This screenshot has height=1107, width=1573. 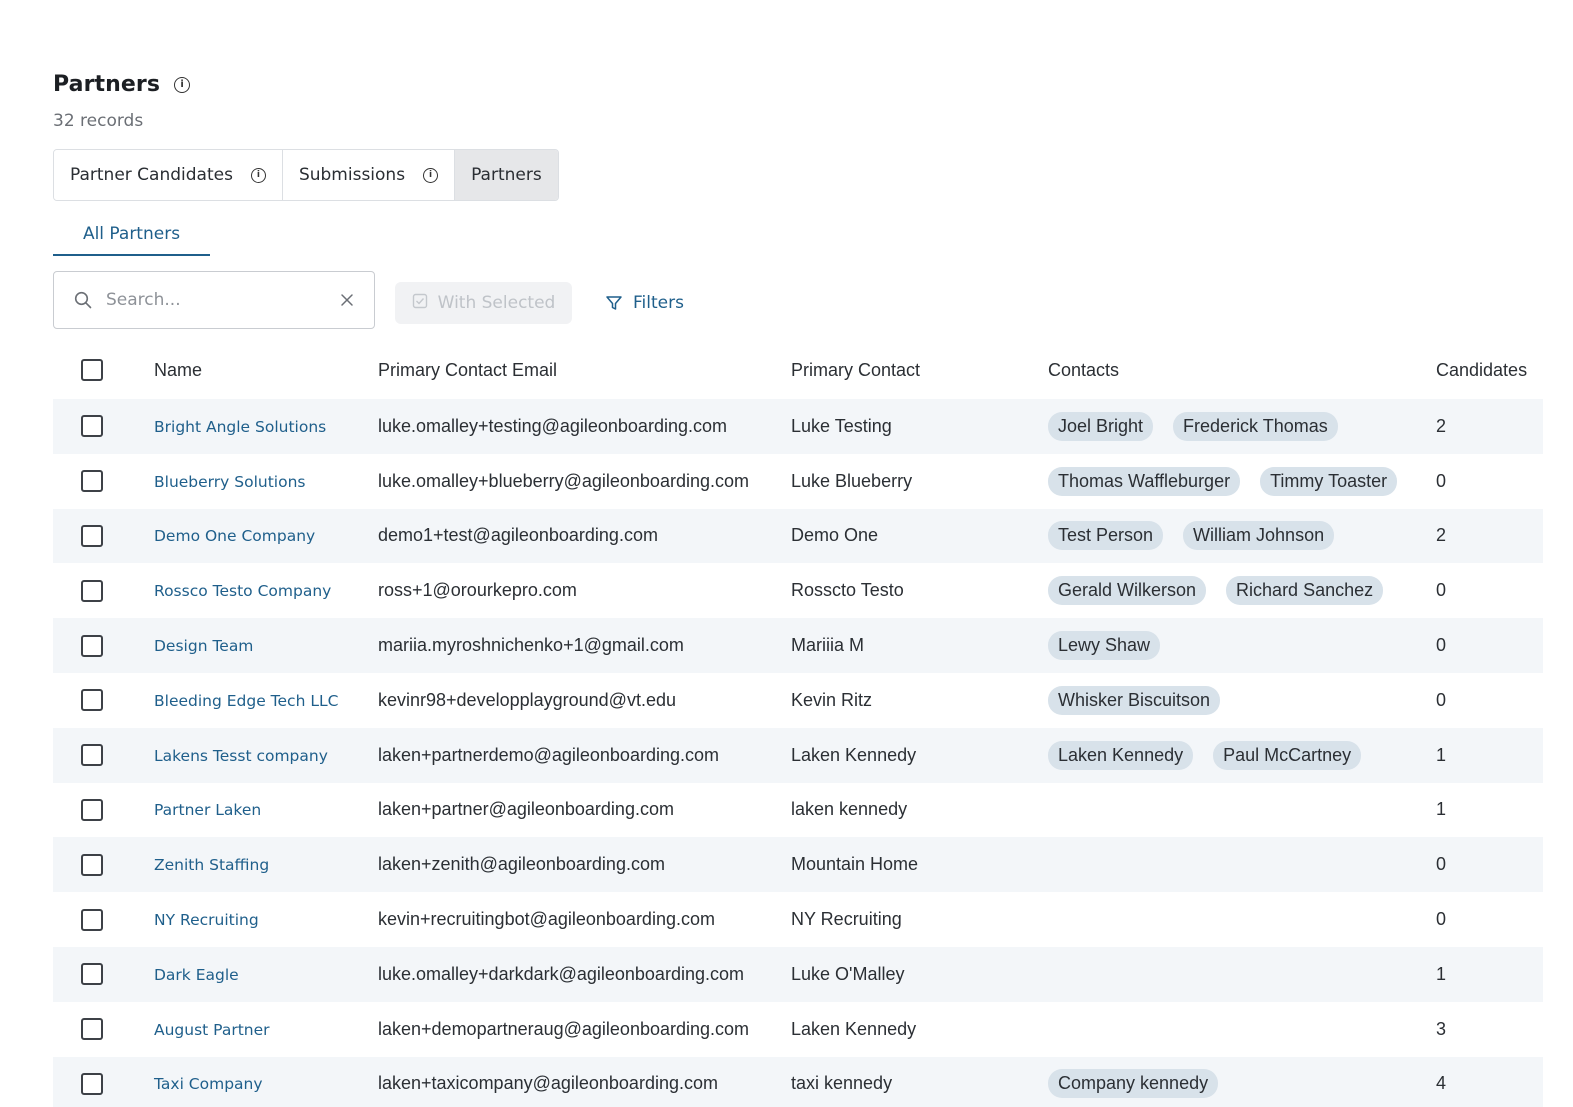 What do you see at coordinates (919, 370) in the screenshot?
I see `column-header-primary-contact: Primary Contact` at bounding box center [919, 370].